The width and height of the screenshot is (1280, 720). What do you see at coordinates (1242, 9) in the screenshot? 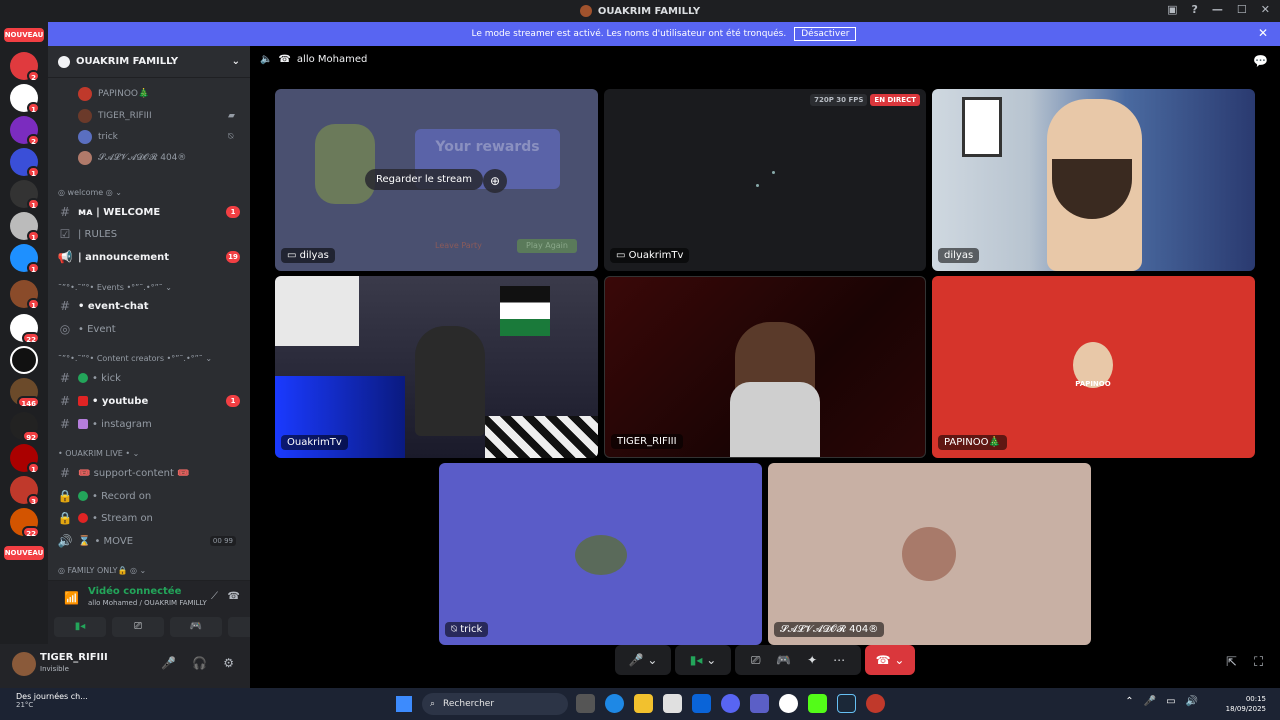
I see `maximize-icon: ☐` at bounding box center [1242, 9].